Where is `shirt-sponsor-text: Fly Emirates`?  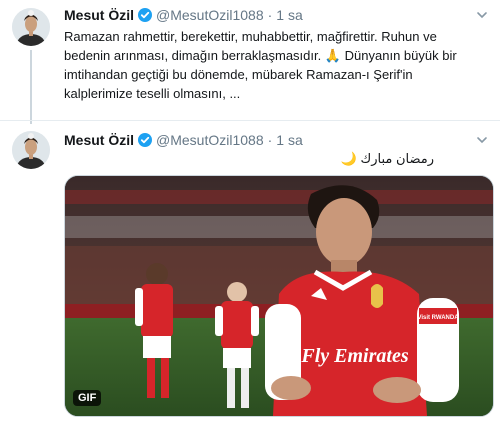 shirt-sponsor-text: Fly Emirates is located at coordinates (354, 356).